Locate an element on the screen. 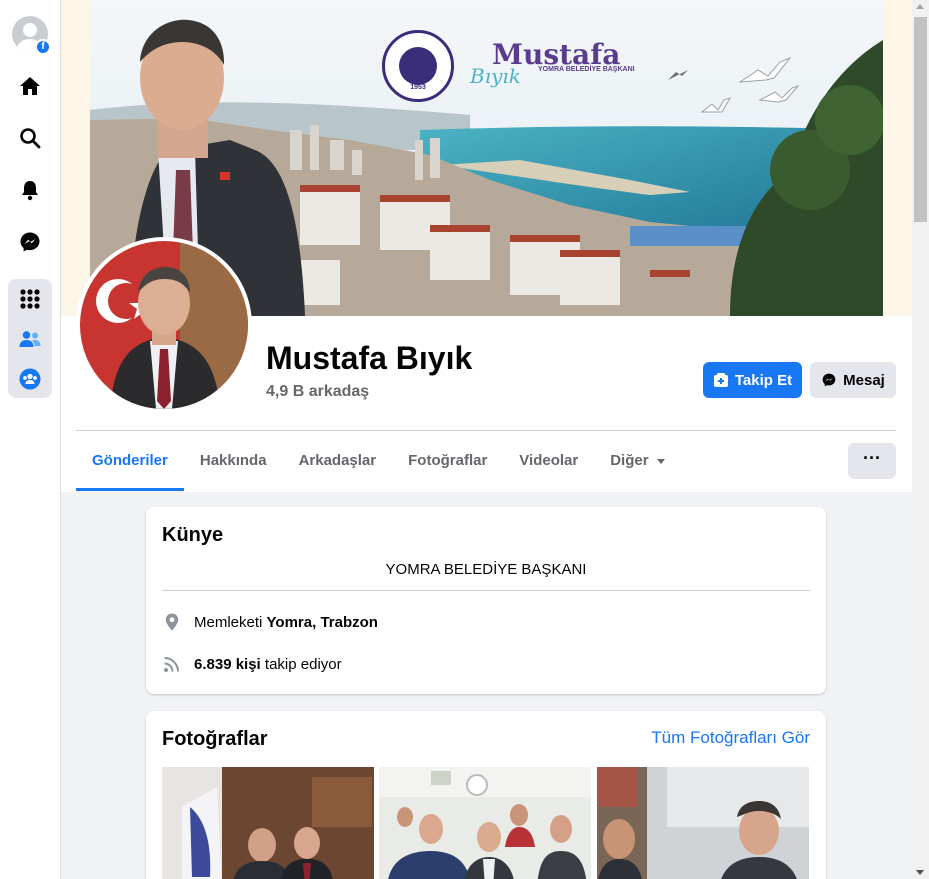  intro-bio: YOMRA BELEDİYE BAŞKANI is located at coordinates (486, 569).